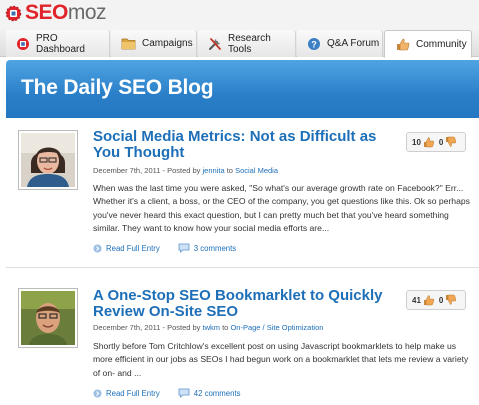 The image size is (479, 405). I want to click on tab-label: Campaigns, so click(167, 43).